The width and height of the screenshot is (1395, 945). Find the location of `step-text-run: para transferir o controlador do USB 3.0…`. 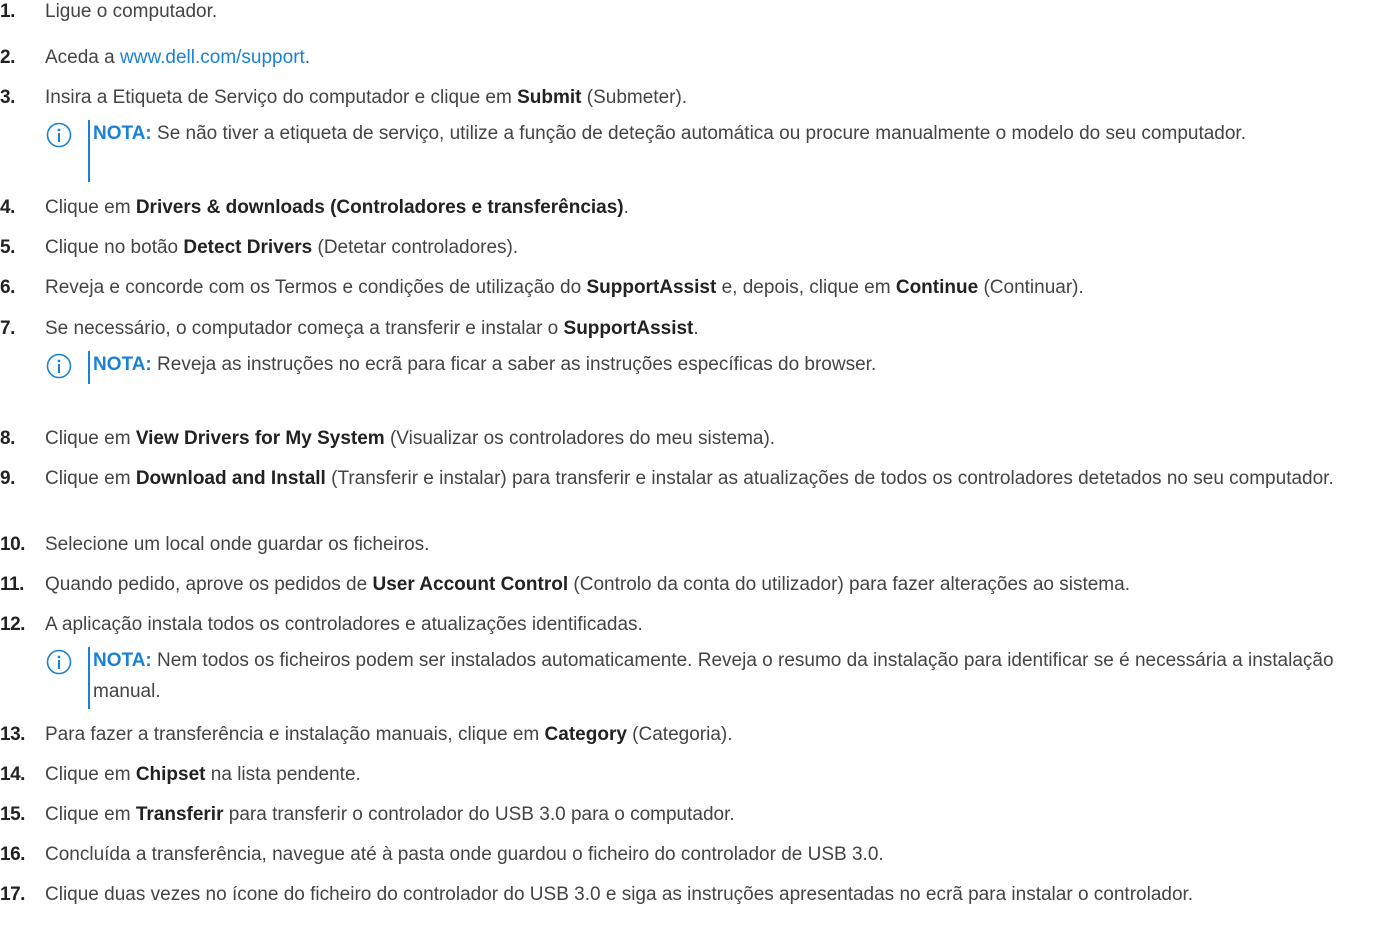

step-text-run: para transferir o controlador do USB 3.0… is located at coordinates (479, 814).